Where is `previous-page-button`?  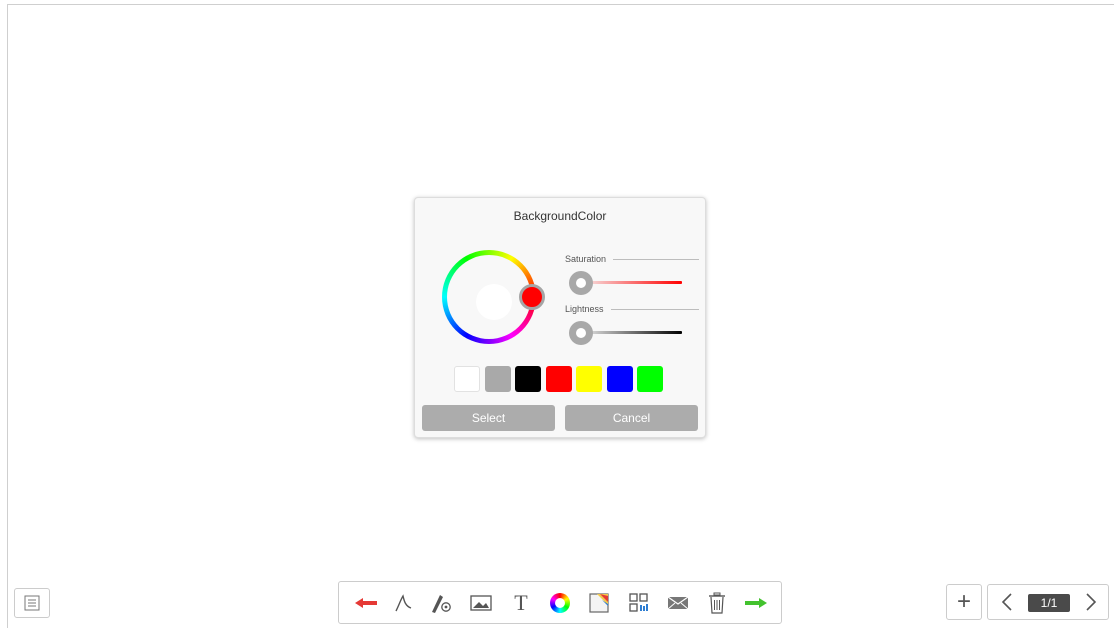 previous-page-button is located at coordinates (1007, 602).